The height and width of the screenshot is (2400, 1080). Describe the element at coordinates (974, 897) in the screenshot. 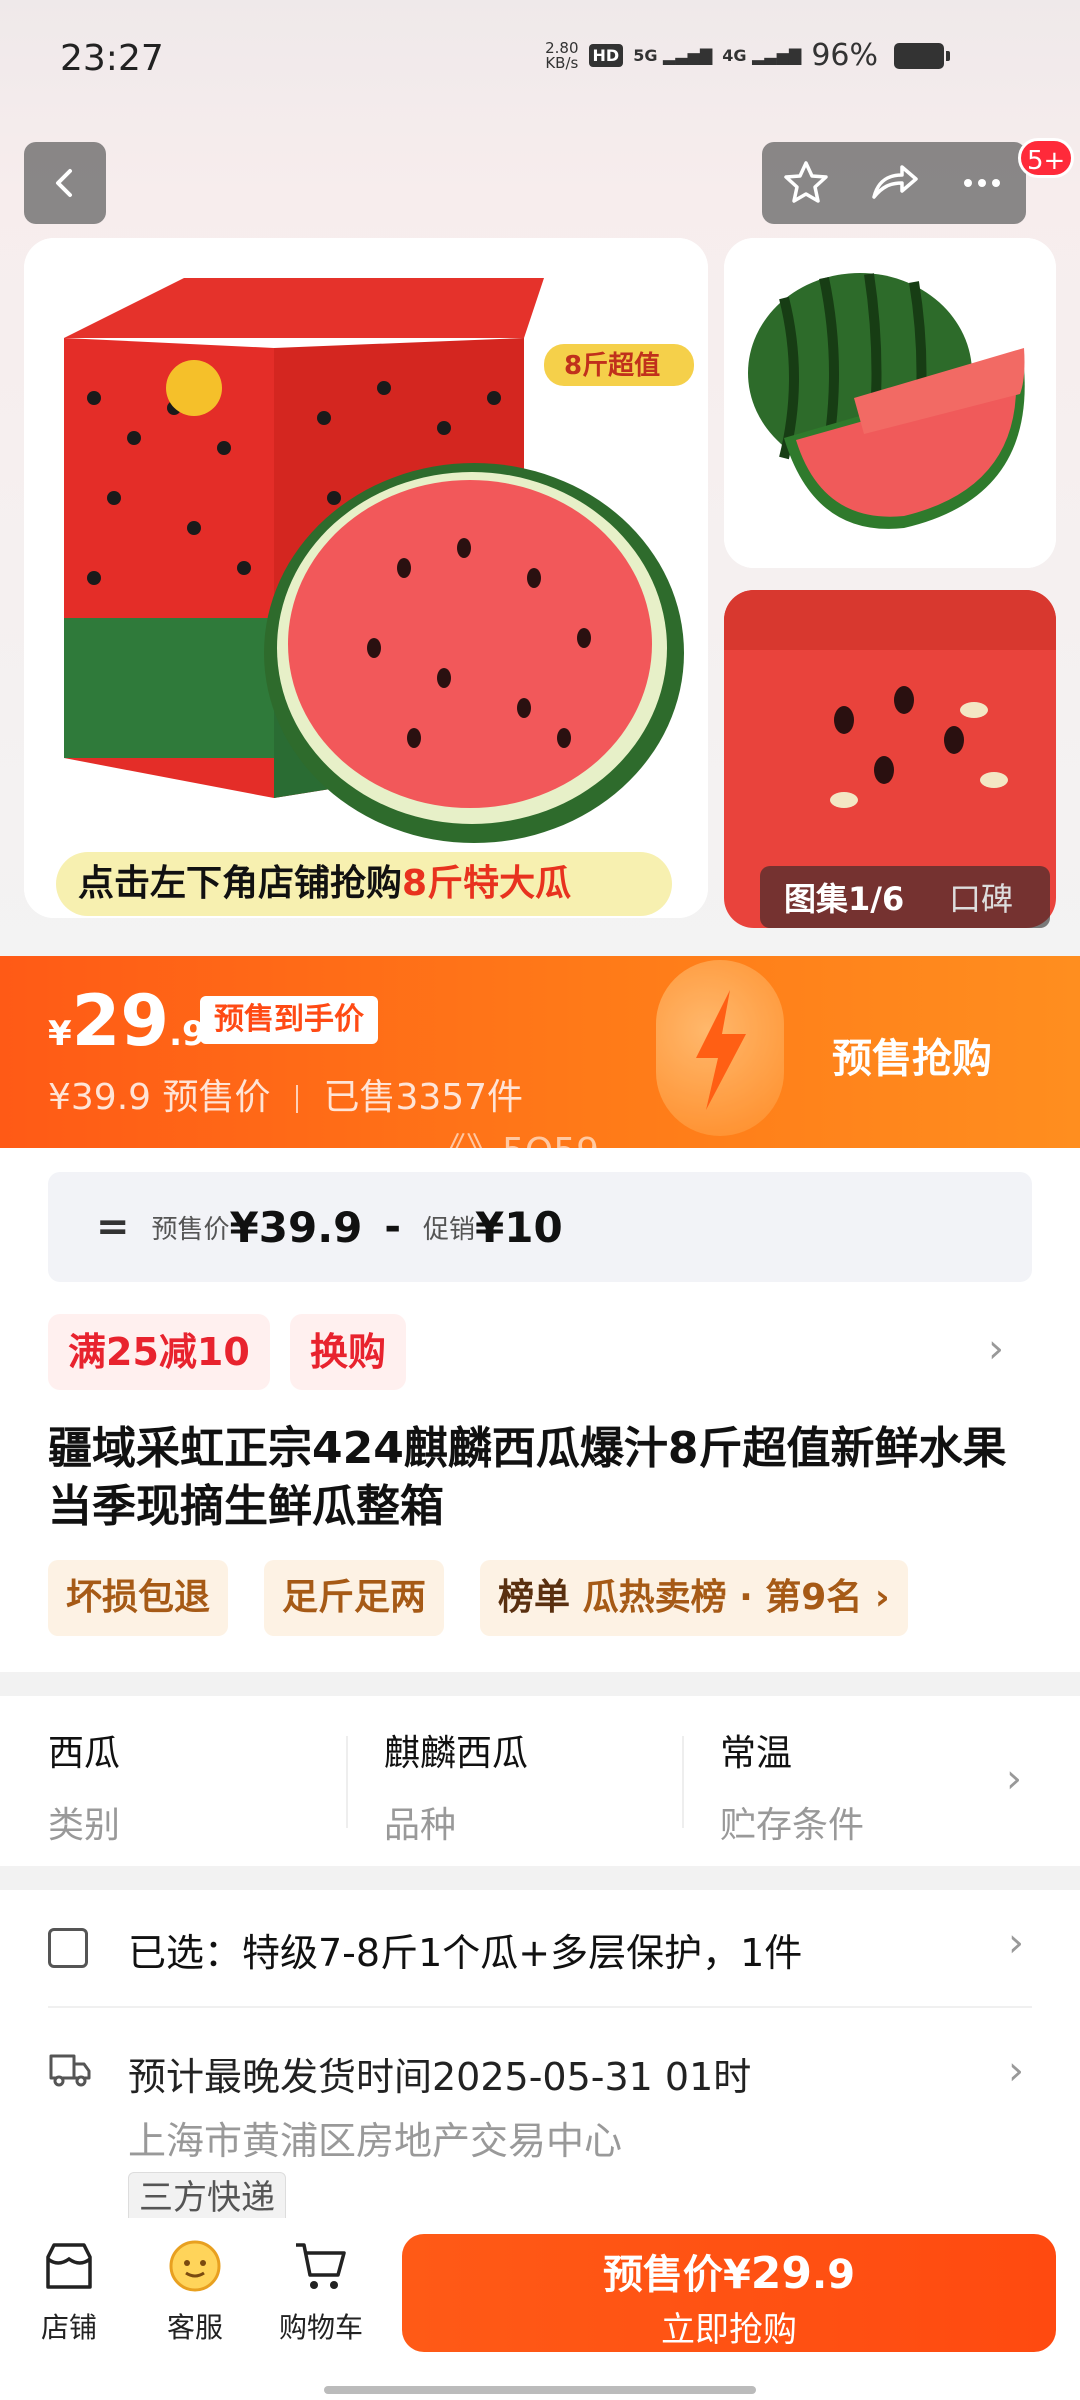

I see `reviews-link: 口碑` at that location.